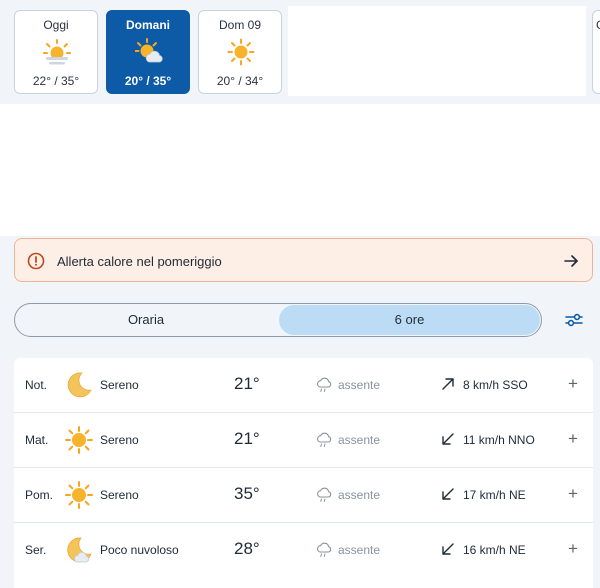 The height and width of the screenshot is (588, 600). Describe the element at coordinates (240, 25) in the screenshot. I see `day-name: Dom 09` at that location.